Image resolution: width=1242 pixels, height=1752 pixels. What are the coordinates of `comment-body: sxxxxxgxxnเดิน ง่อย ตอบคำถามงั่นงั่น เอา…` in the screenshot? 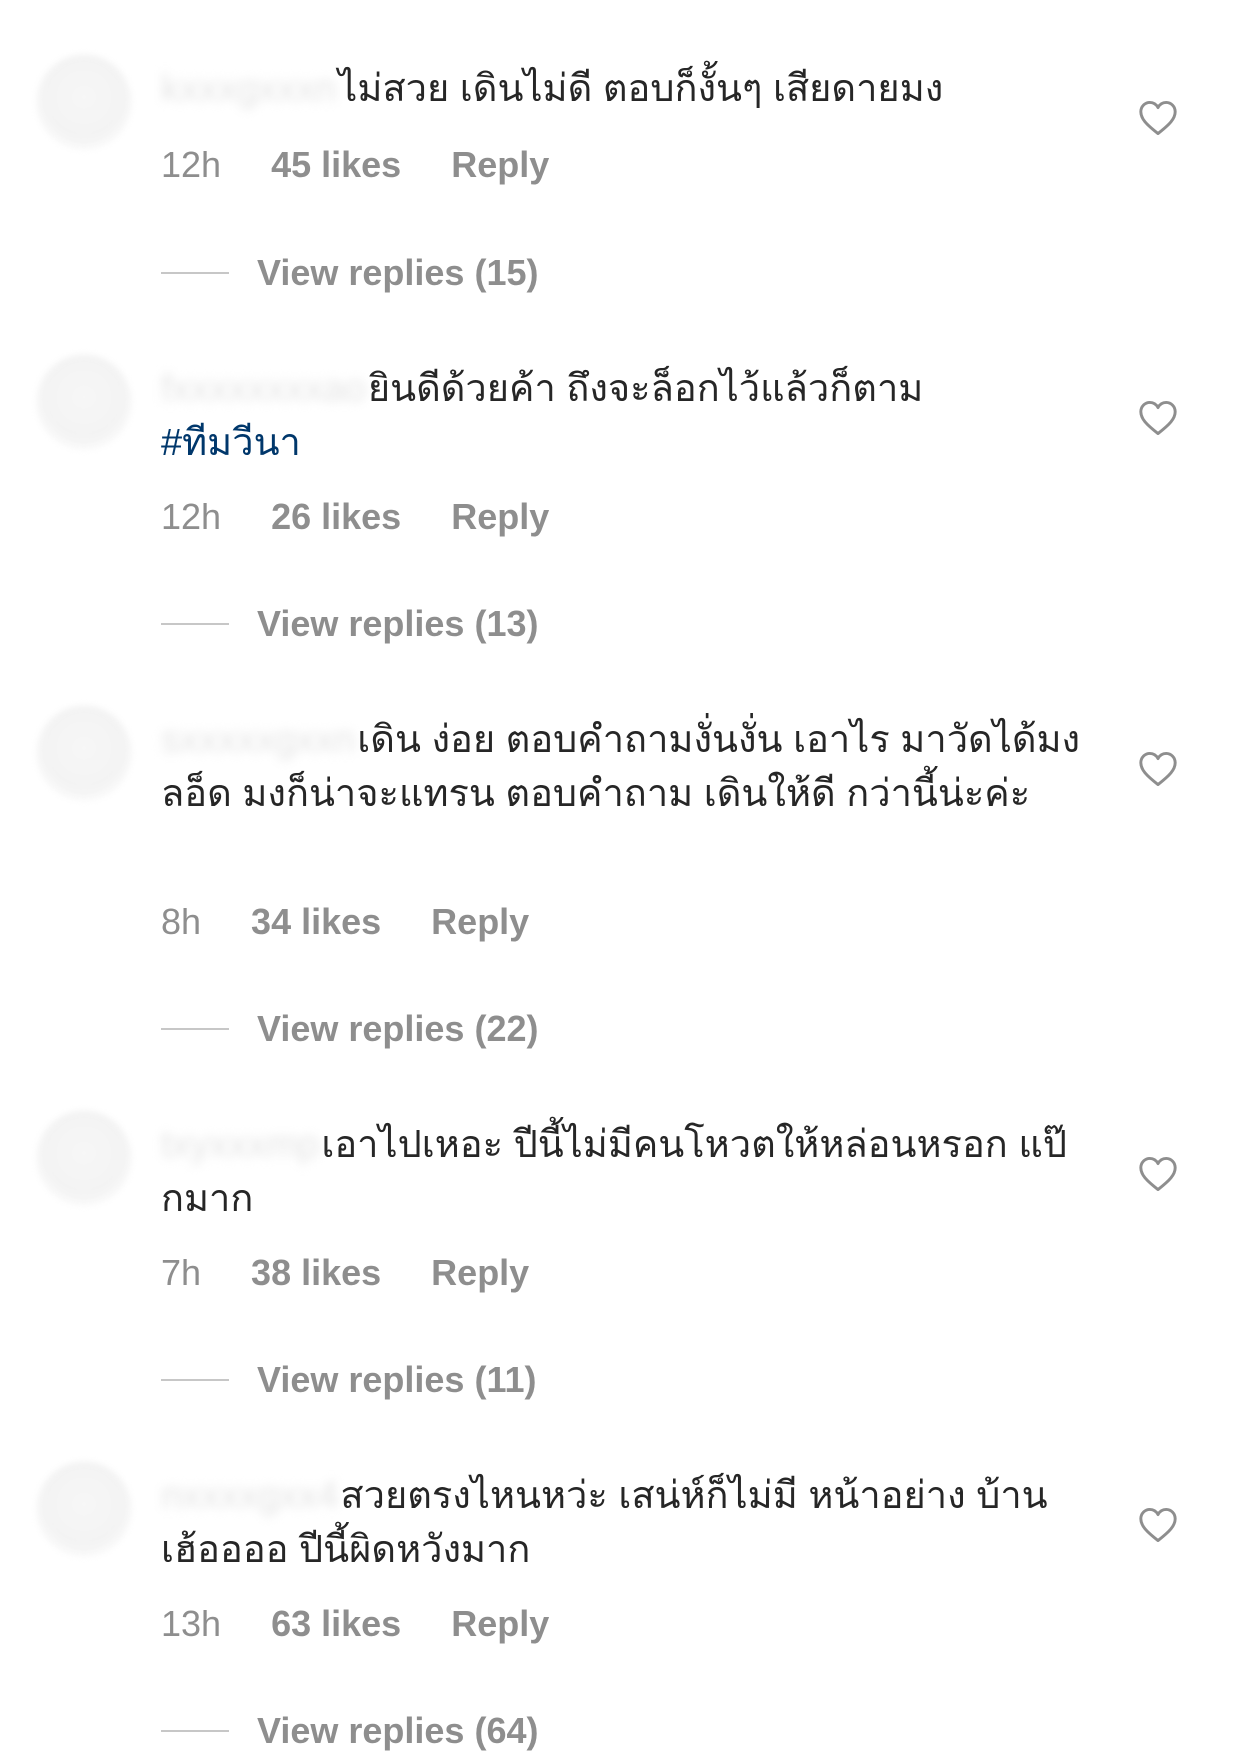 It's located at (621, 767).